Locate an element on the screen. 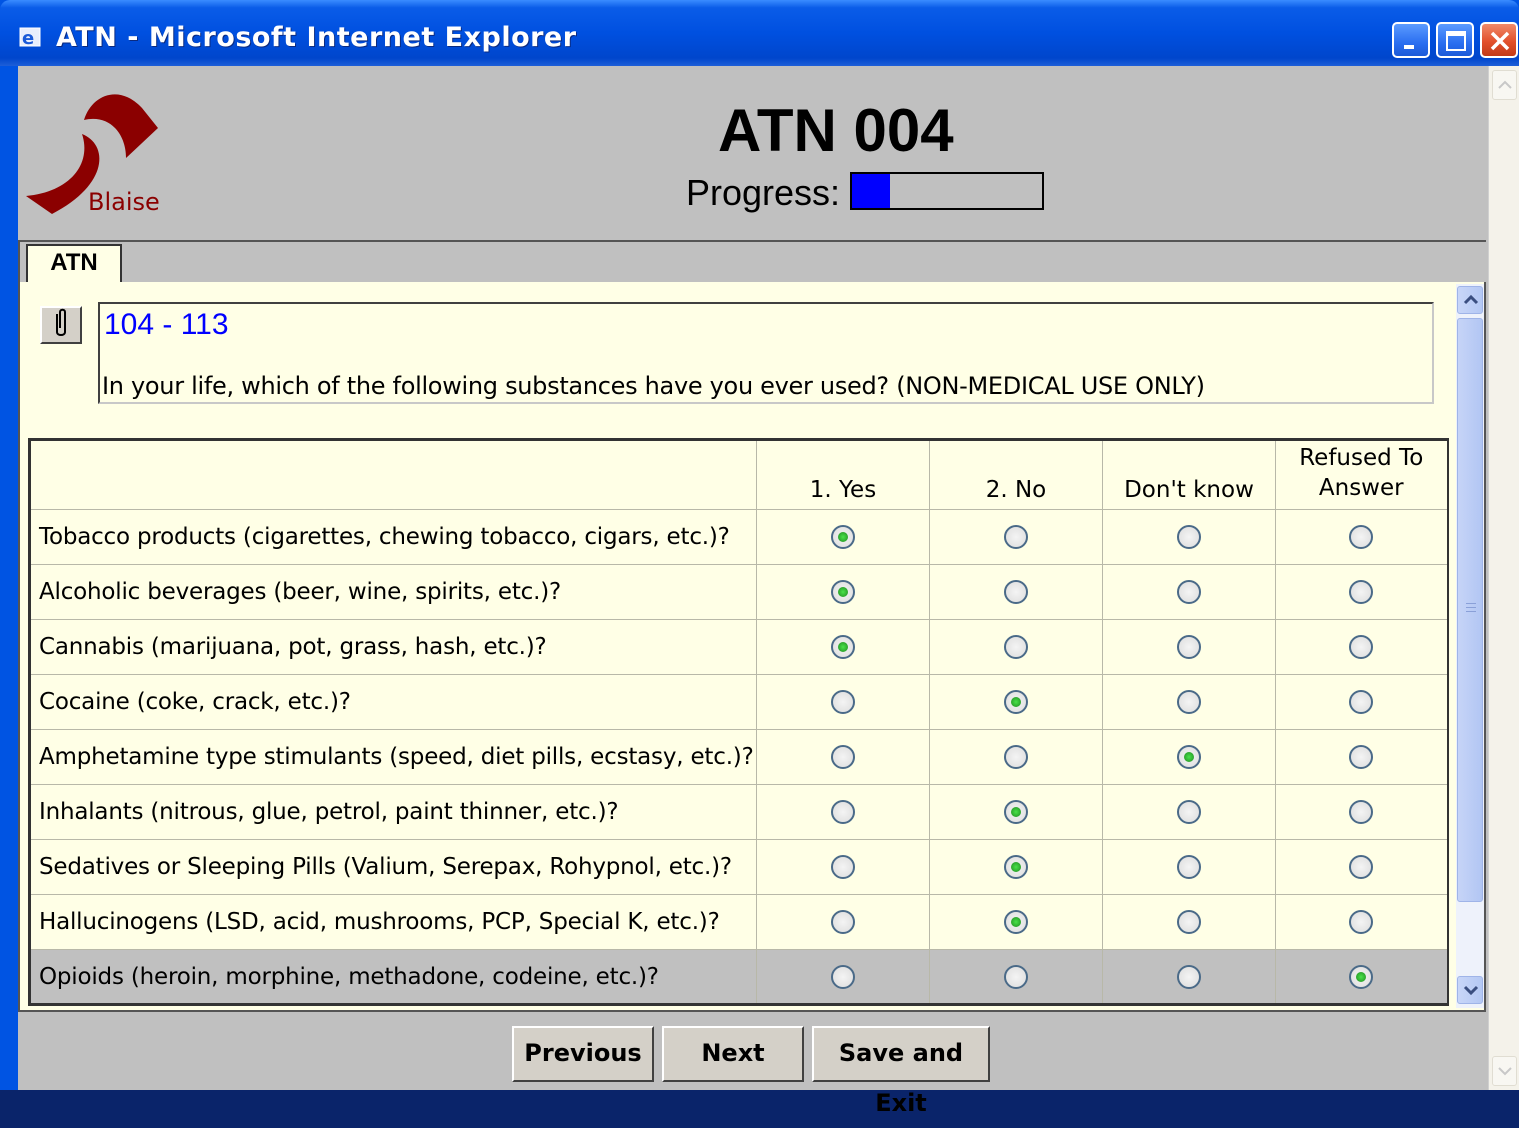  ie-icon: e is located at coordinates (30, 38).